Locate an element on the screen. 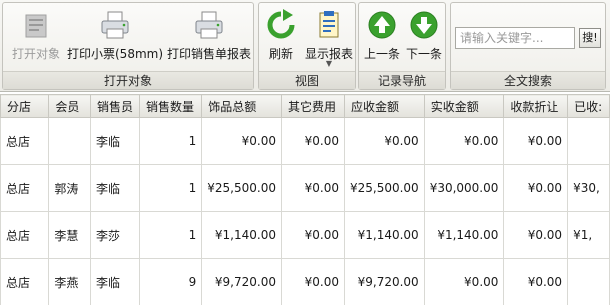  open-object-label: 打开对象 is located at coordinates (35, 54).